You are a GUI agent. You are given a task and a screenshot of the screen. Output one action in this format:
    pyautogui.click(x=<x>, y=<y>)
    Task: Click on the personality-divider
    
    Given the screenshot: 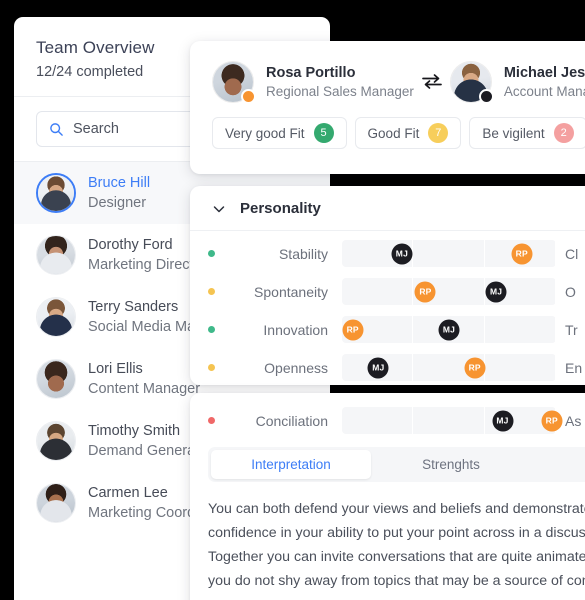 What is the action you would take?
    pyautogui.click(x=387, y=230)
    